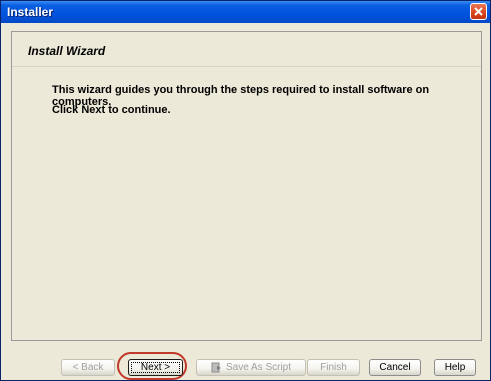 The height and width of the screenshot is (381, 491). I want to click on save-as-script-label: Save As Script, so click(258, 367).